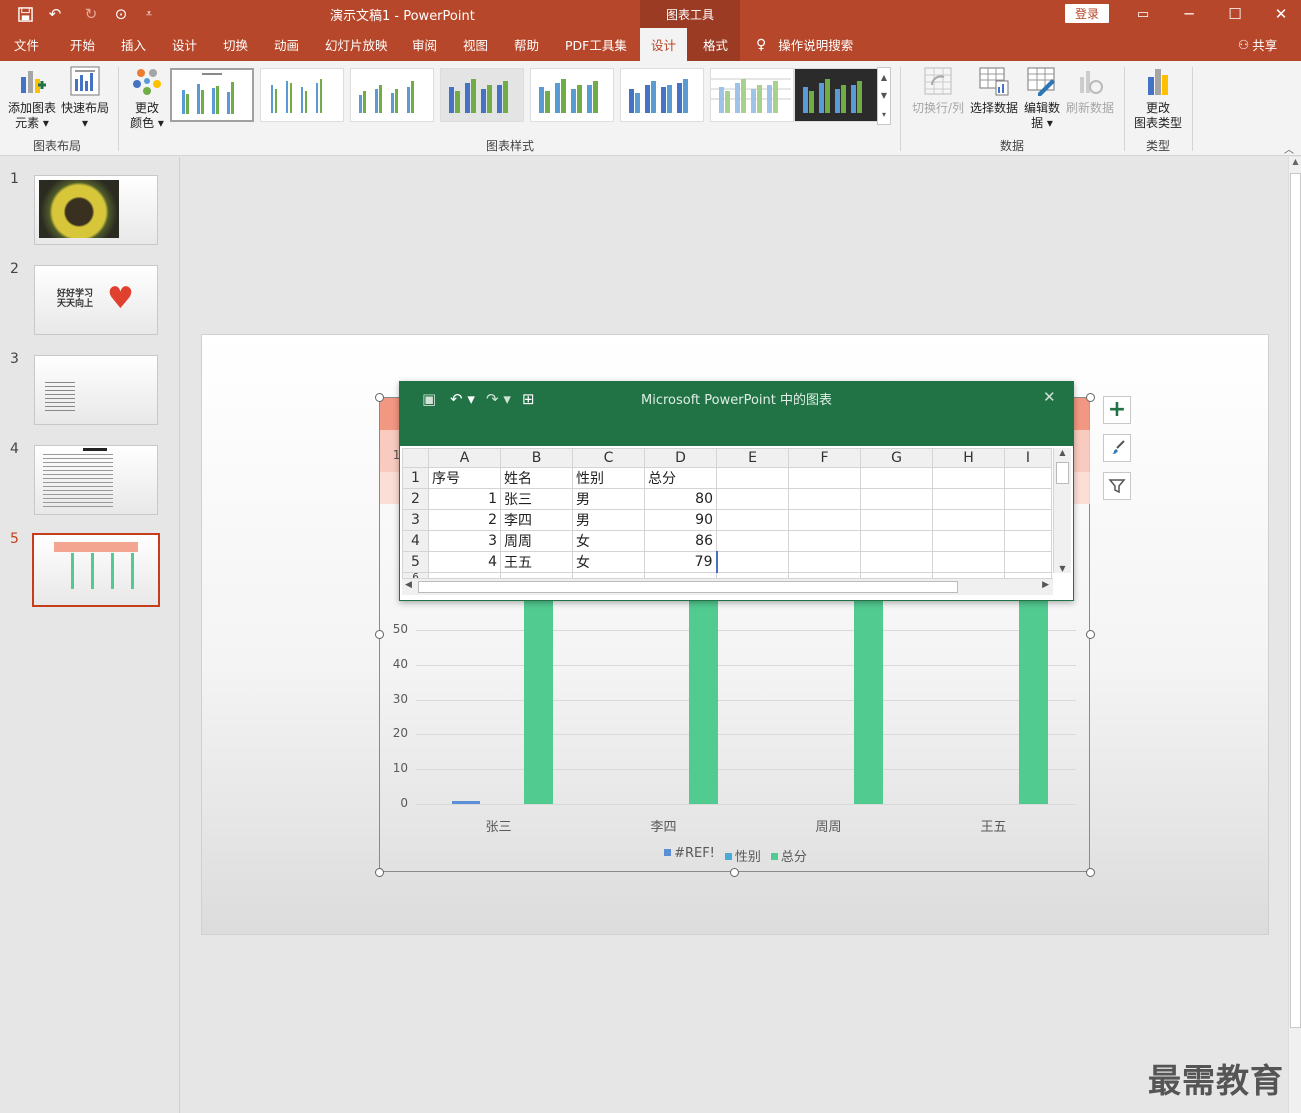  Describe the element at coordinates (464, 499) in the screenshot. I see `cell: 1` at that location.